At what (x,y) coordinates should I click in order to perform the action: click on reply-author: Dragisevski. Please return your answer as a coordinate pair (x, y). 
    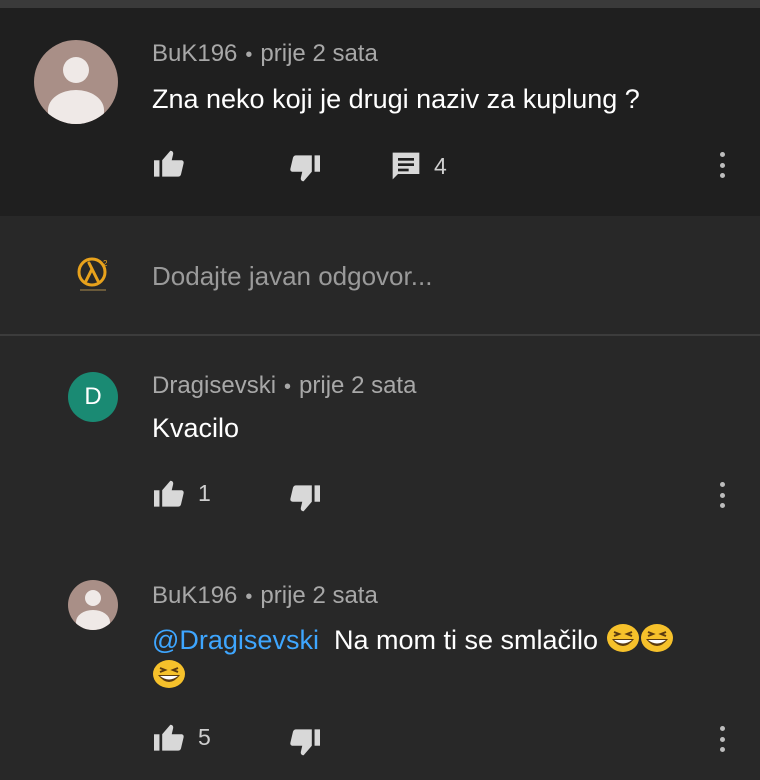
    Looking at the image, I should click on (214, 385).